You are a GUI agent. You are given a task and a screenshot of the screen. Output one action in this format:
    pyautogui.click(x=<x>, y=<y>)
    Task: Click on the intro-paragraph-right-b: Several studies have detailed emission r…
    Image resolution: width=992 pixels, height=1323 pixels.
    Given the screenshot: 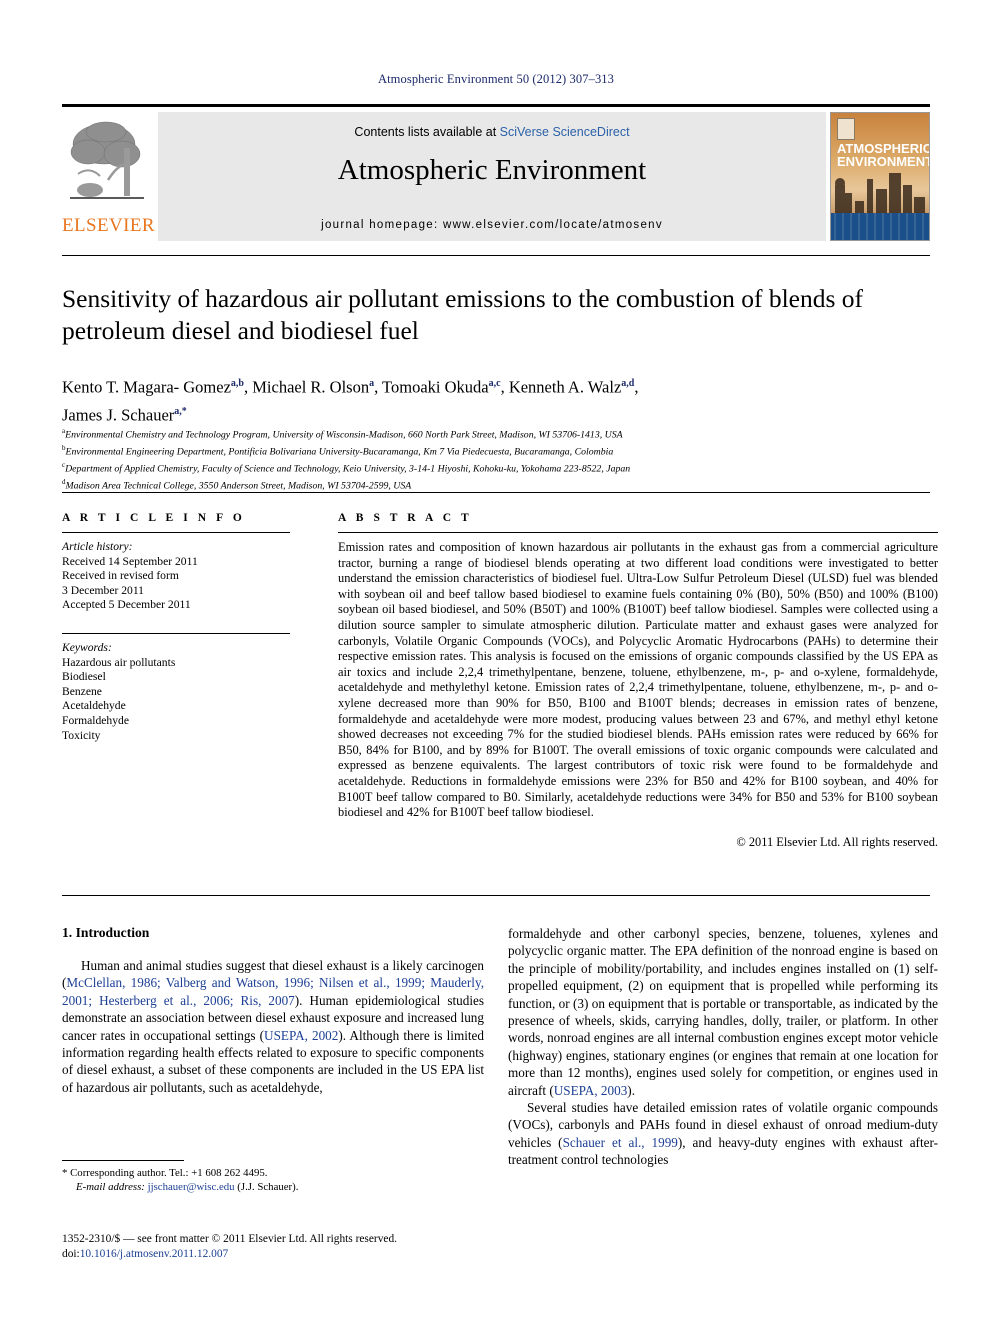 What is the action you would take?
    pyautogui.click(x=723, y=1134)
    